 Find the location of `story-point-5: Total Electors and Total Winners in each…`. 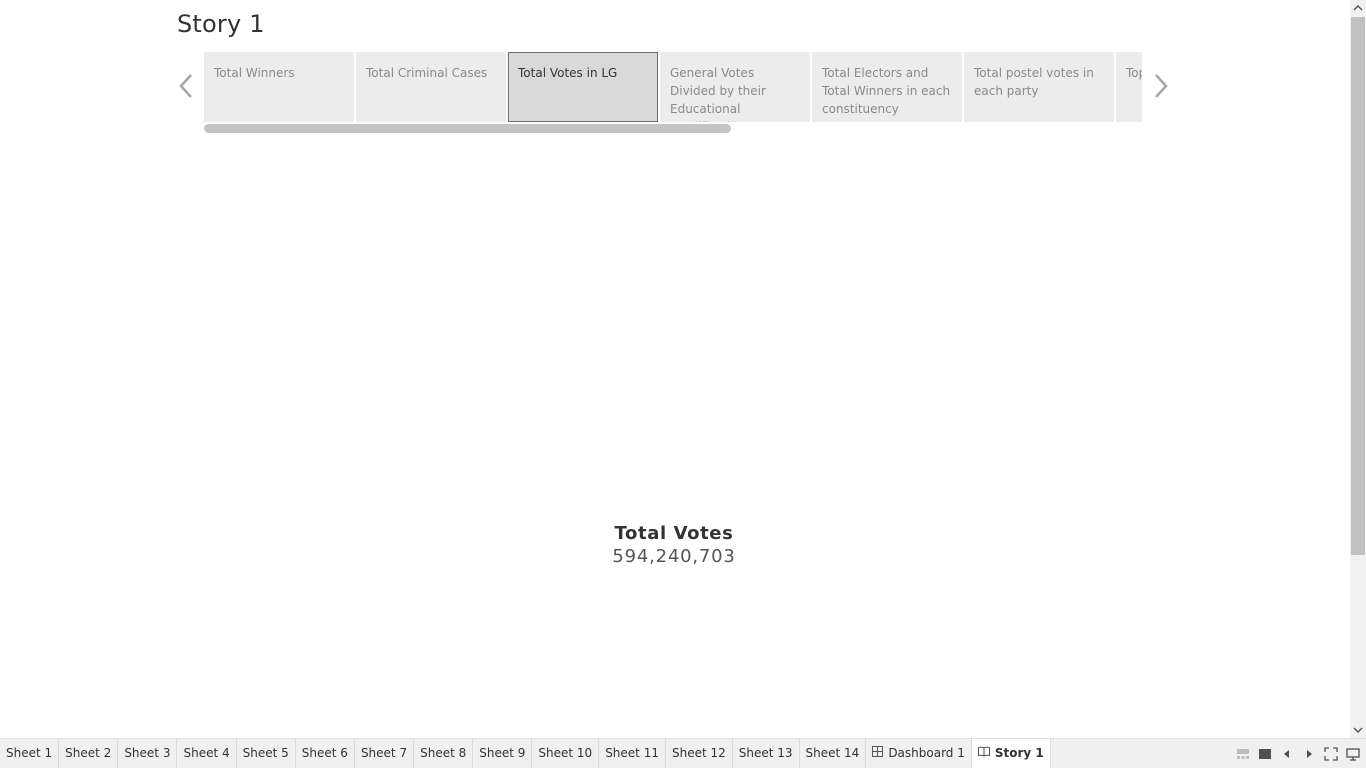

story-point-5: Total Electors and Total Winners in each… is located at coordinates (887, 87).